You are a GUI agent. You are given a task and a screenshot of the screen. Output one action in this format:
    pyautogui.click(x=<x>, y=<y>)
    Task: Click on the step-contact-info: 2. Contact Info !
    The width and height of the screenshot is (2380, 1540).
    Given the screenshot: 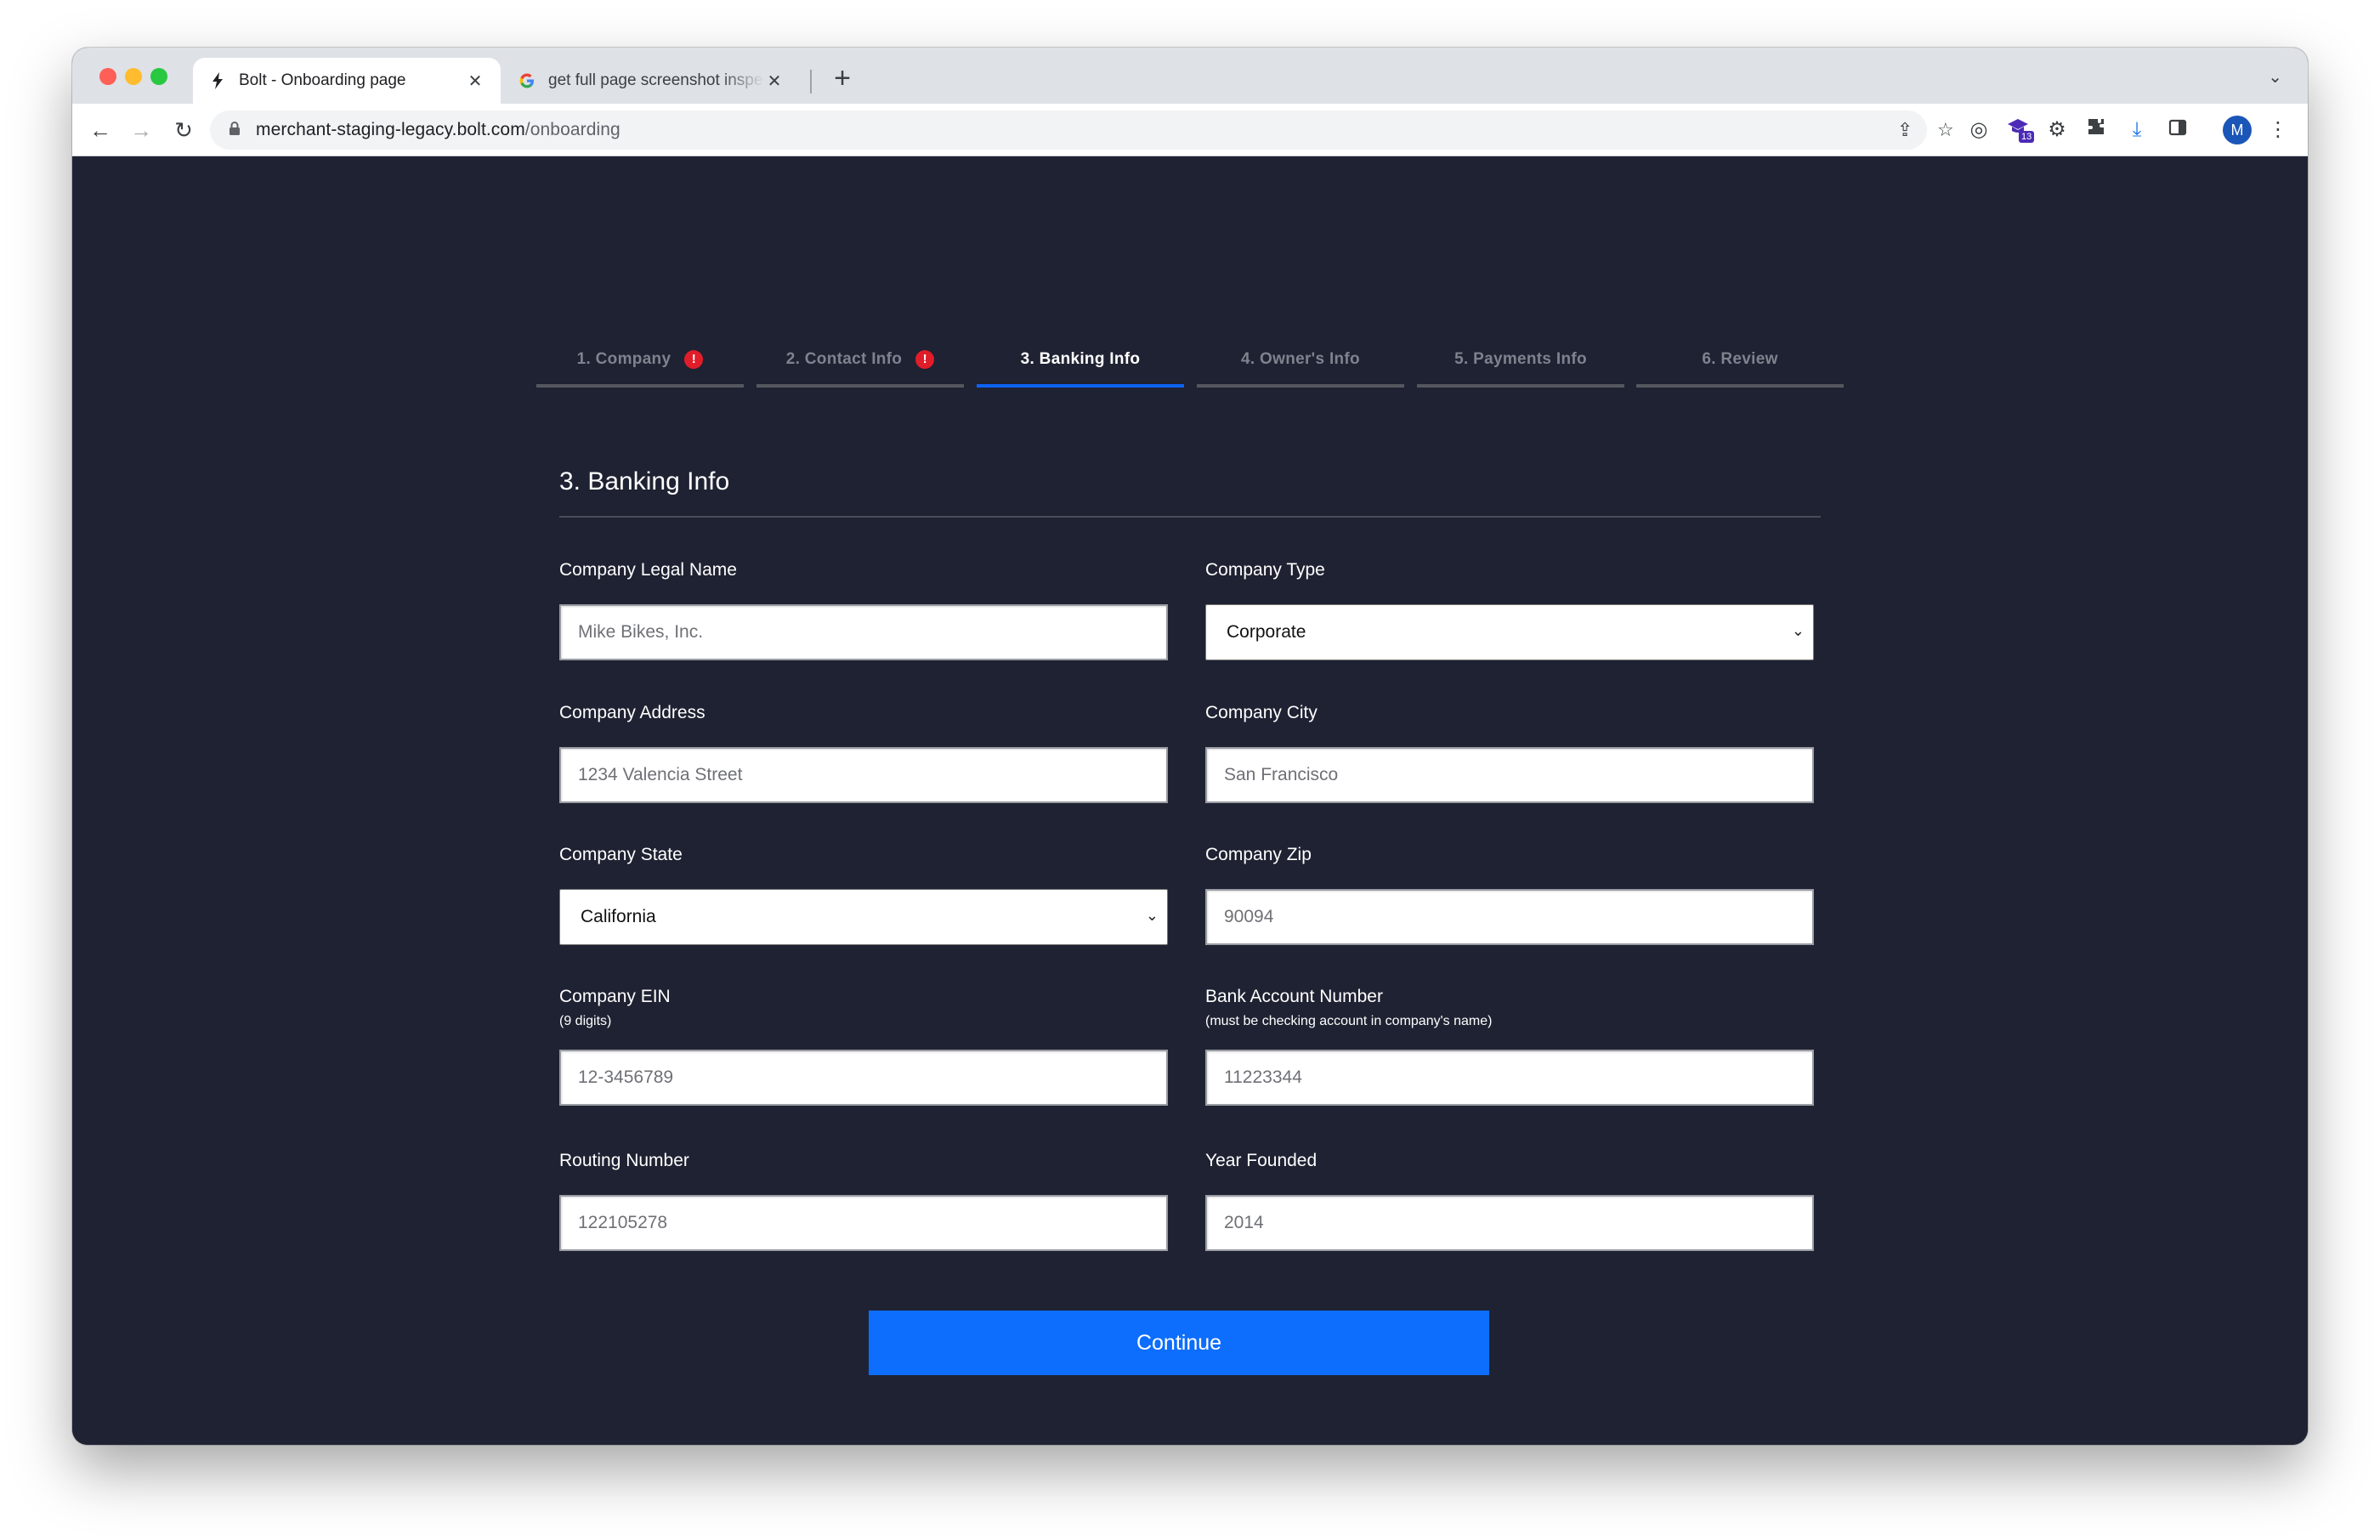 What is the action you would take?
    pyautogui.click(x=860, y=362)
    